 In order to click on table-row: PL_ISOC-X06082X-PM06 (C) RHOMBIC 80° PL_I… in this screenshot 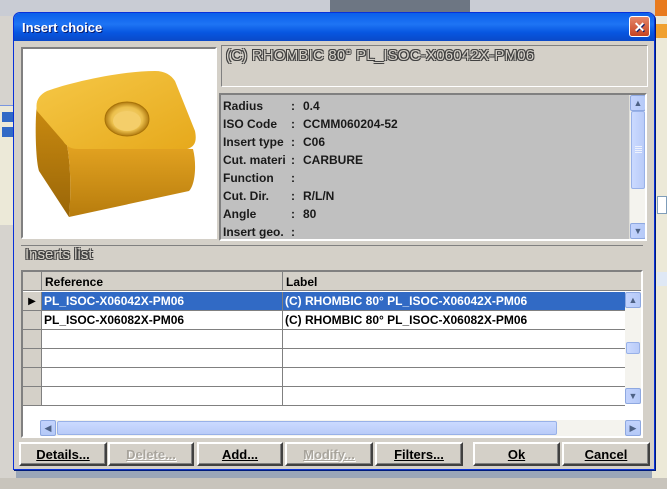, I will do `click(324, 320)`.